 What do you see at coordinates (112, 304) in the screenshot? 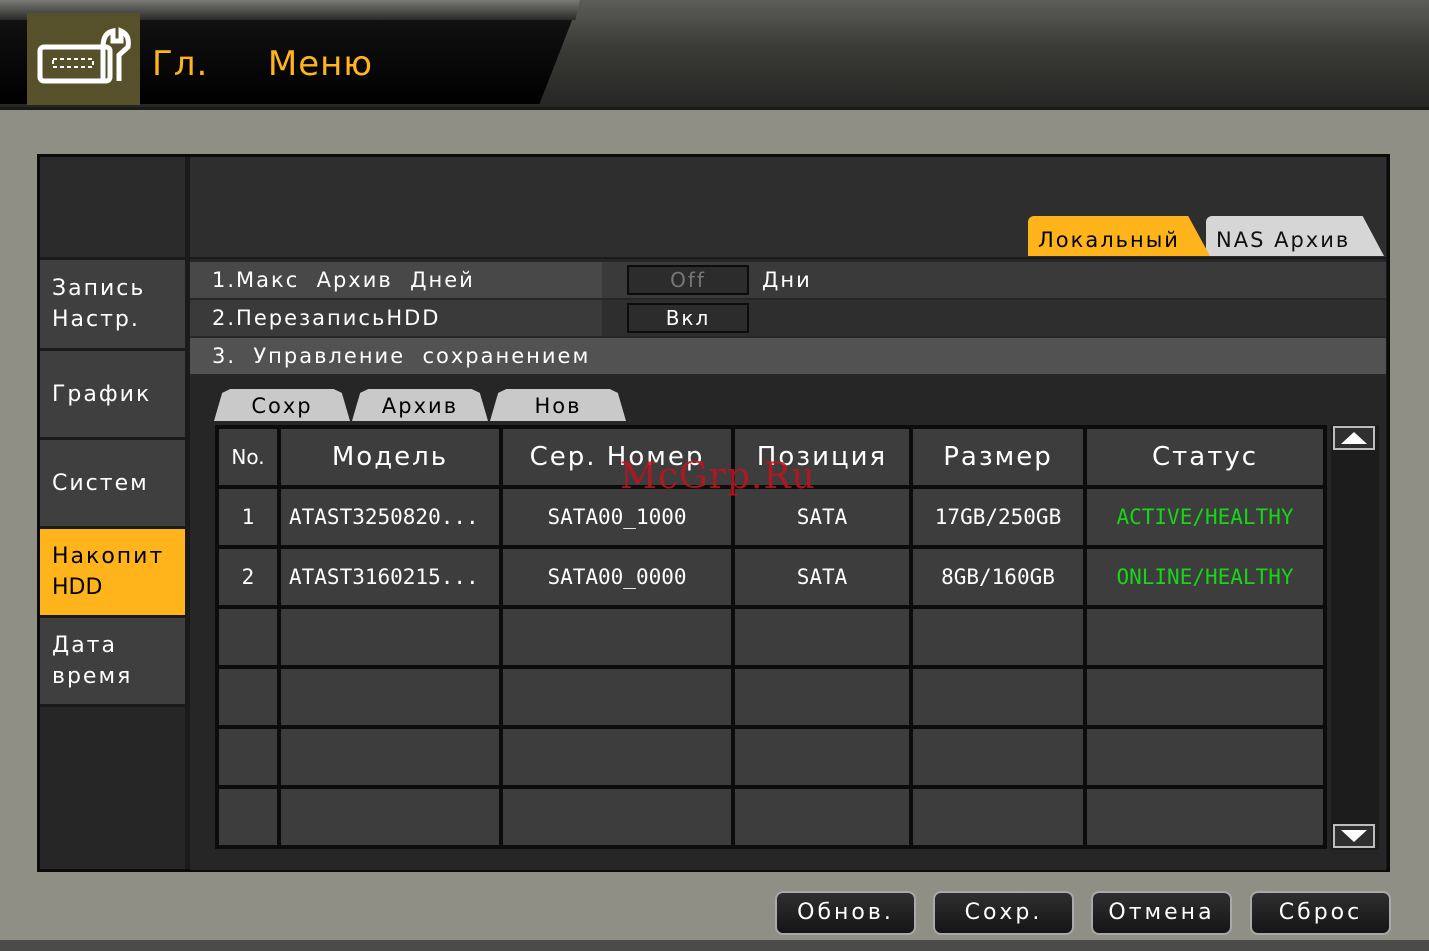
I see `sidebar-item-record-settings: Запись Настр.` at bounding box center [112, 304].